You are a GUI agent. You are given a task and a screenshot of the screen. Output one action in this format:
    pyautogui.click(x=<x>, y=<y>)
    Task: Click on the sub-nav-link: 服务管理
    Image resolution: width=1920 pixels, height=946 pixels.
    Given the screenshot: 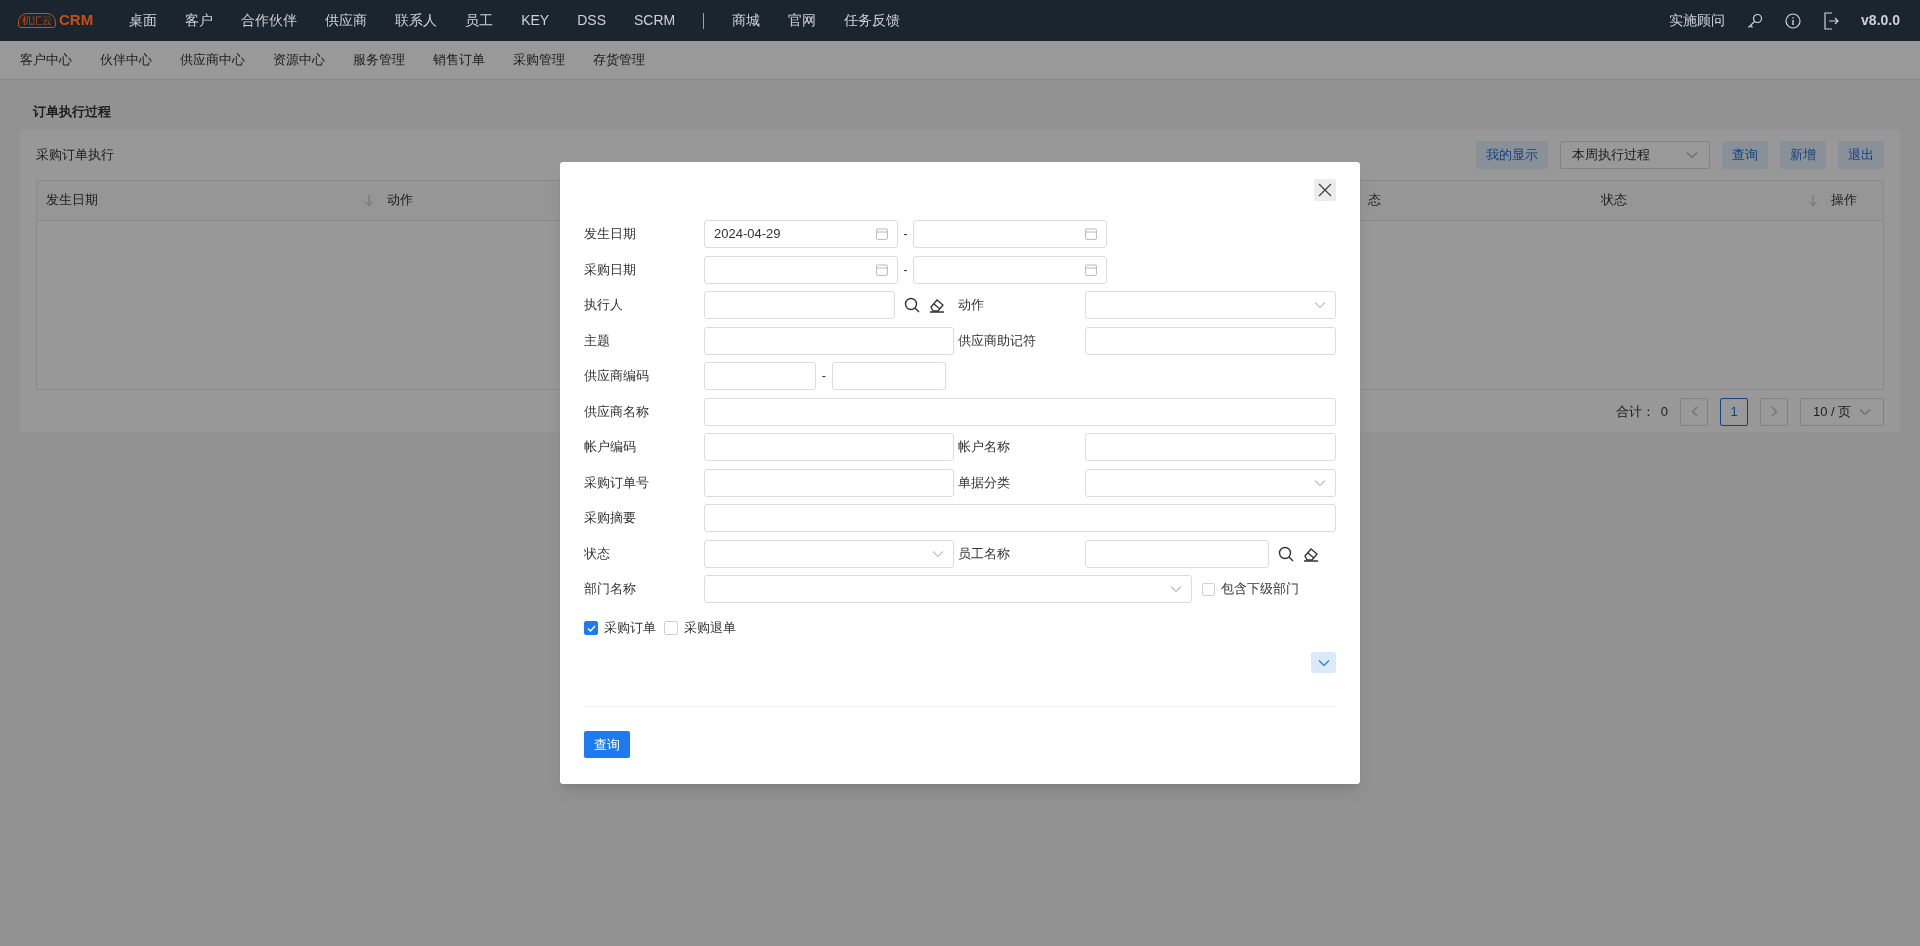 What is the action you would take?
    pyautogui.click(x=379, y=60)
    